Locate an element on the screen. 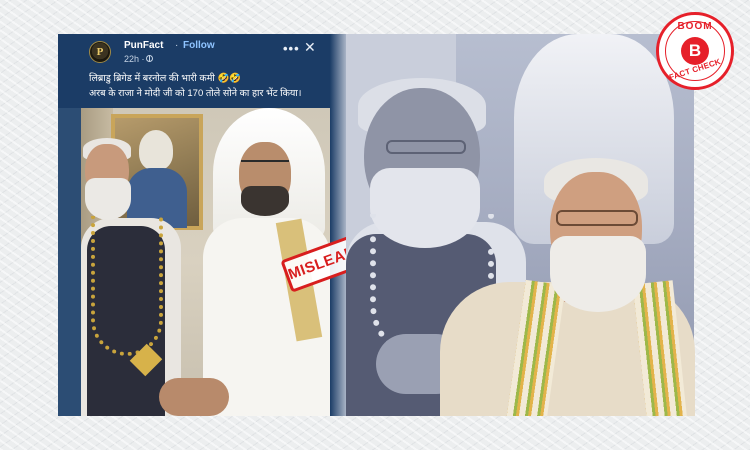 This screenshot has height=450, width=750. boom-fact-check-logo: BOOM B FACT CHECK is located at coordinates (695, 51).